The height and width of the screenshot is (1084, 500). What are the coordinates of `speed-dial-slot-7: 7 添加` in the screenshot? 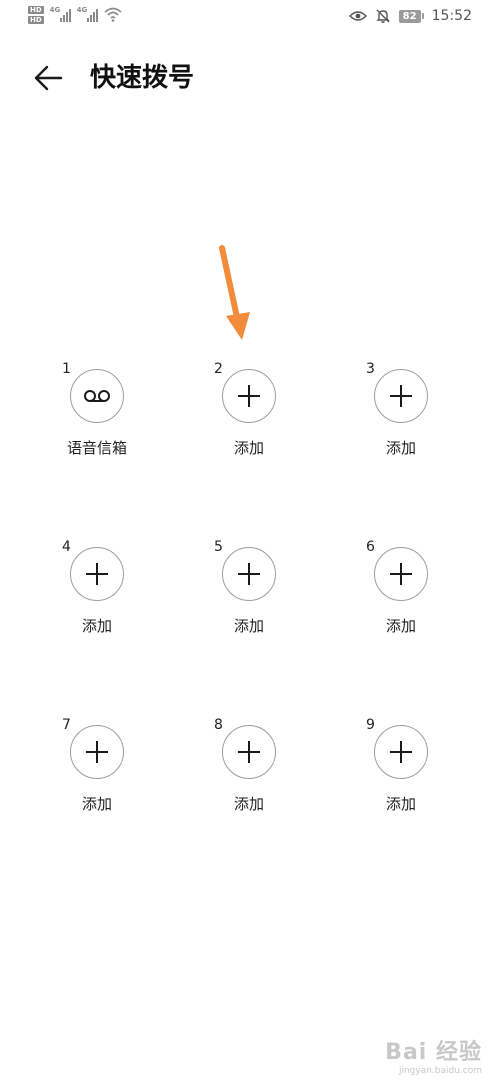 It's located at (120, 771).